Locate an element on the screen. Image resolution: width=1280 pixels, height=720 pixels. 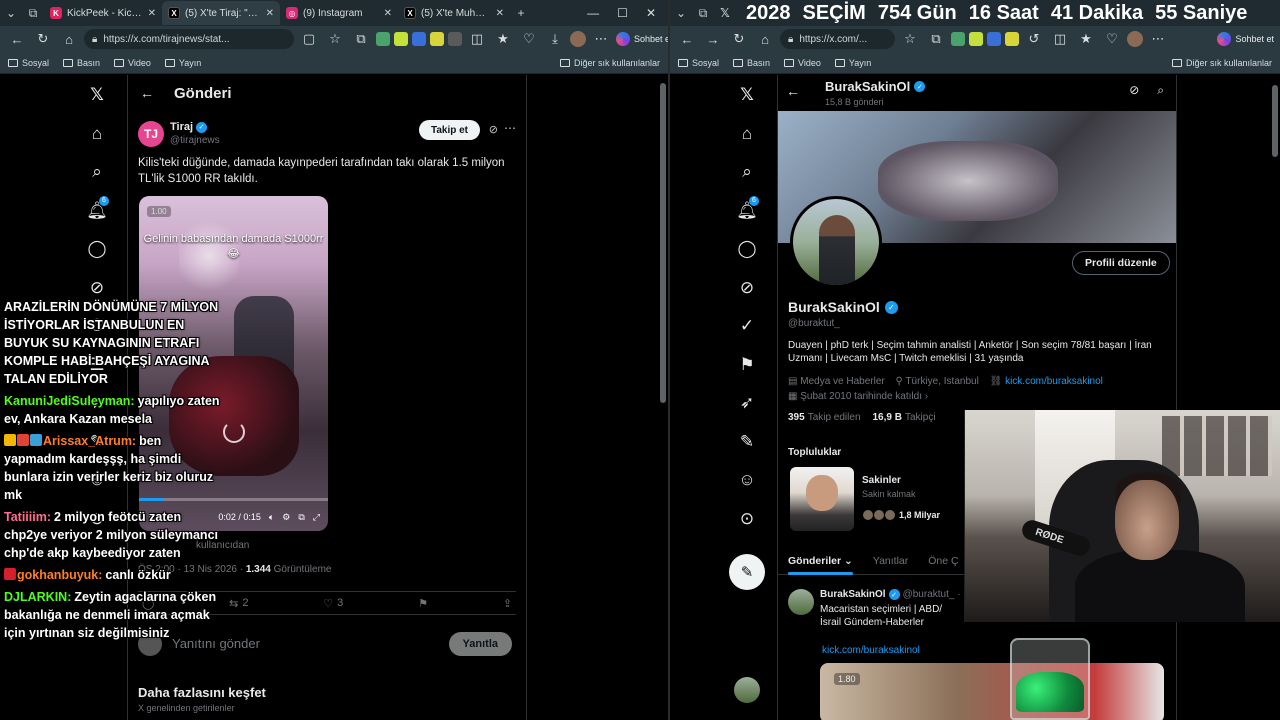
close-window-icon: ✕ is located at coordinates (651, 13).